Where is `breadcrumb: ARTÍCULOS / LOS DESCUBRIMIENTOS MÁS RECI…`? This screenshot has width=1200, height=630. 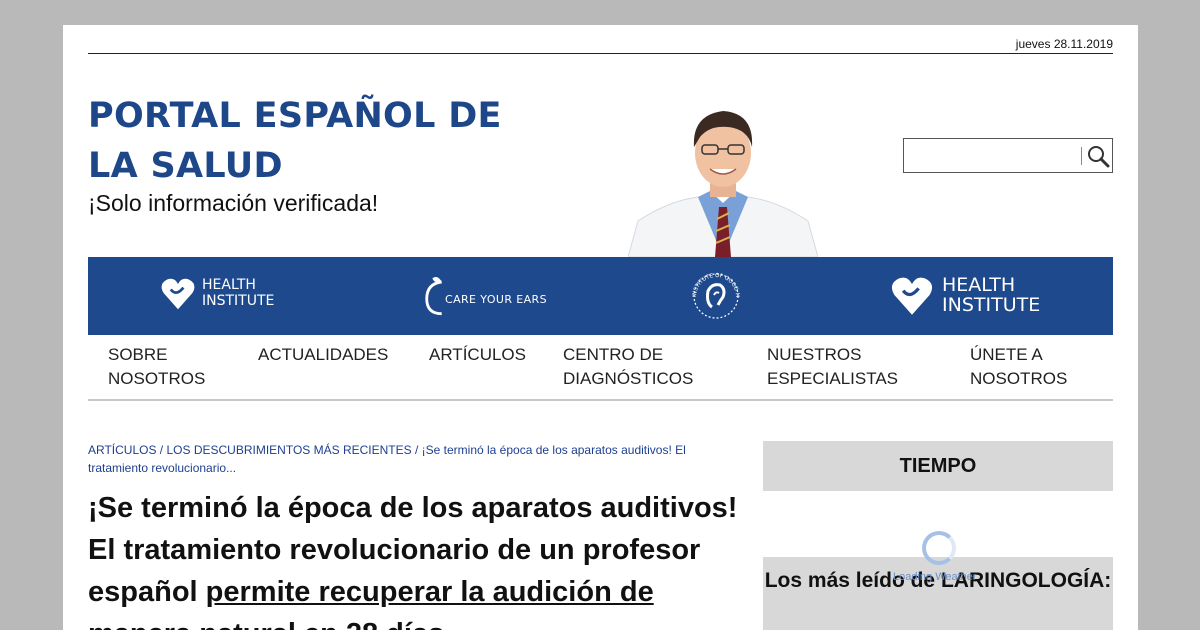
breadcrumb: ARTÍCULOS / LOS DESCUBRIMIENTOS MÁS RECI… is located at coordinates (403, 459).